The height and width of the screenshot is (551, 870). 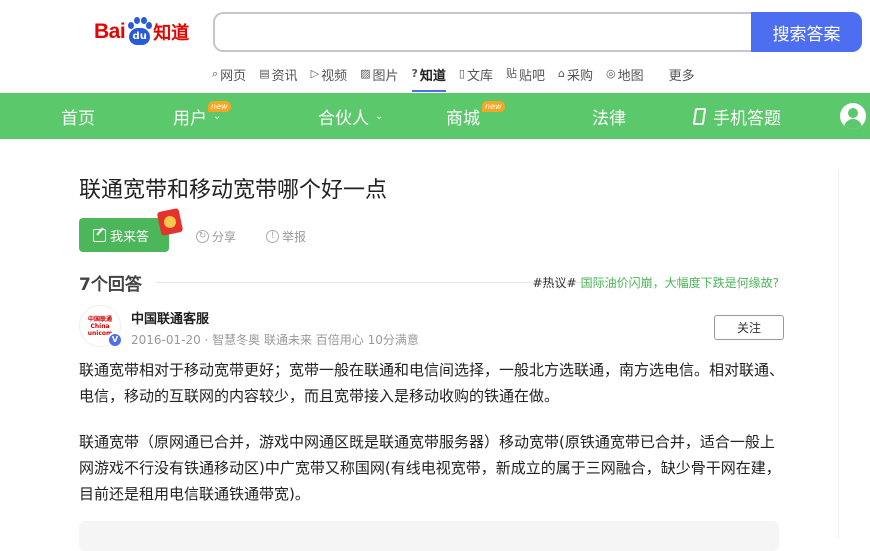 I want to click on nav-law: 法律, so click(x=609, y=116).